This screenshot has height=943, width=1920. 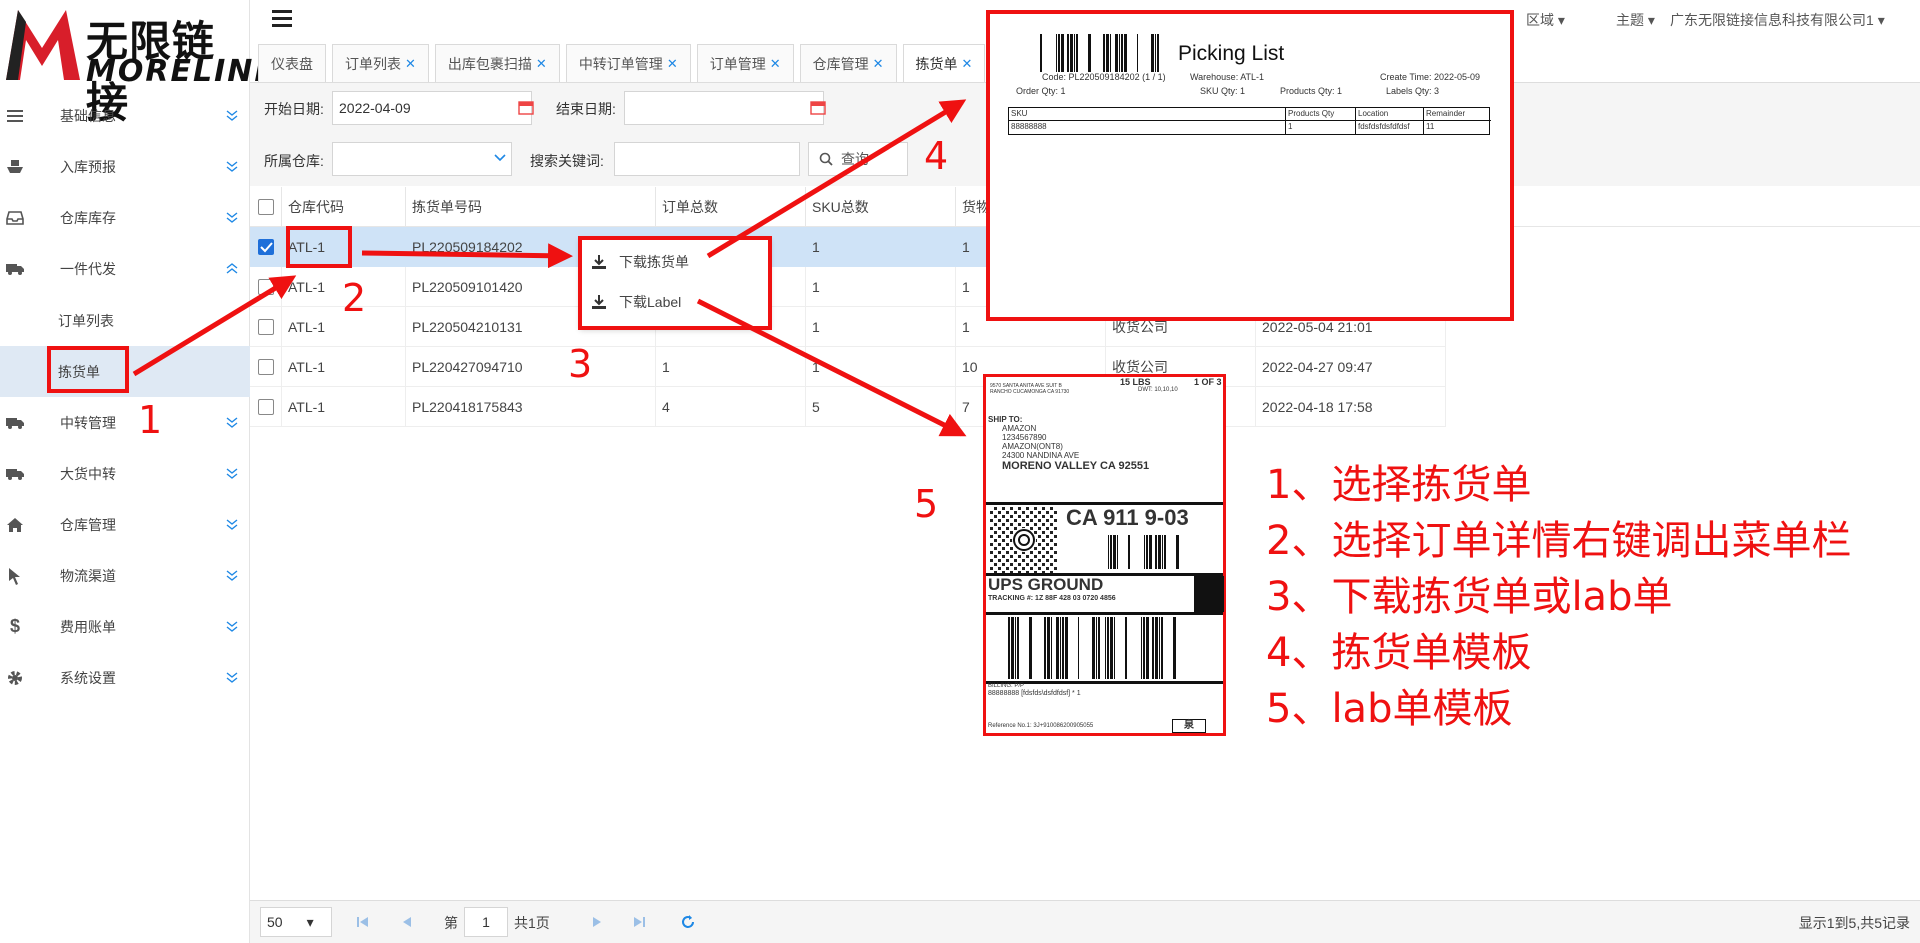 What do you see at coordinates (1854, 923) in the screenshot?
I see `record-summary: 显示1到5,共5记录` at bounding box center [1854, 923].